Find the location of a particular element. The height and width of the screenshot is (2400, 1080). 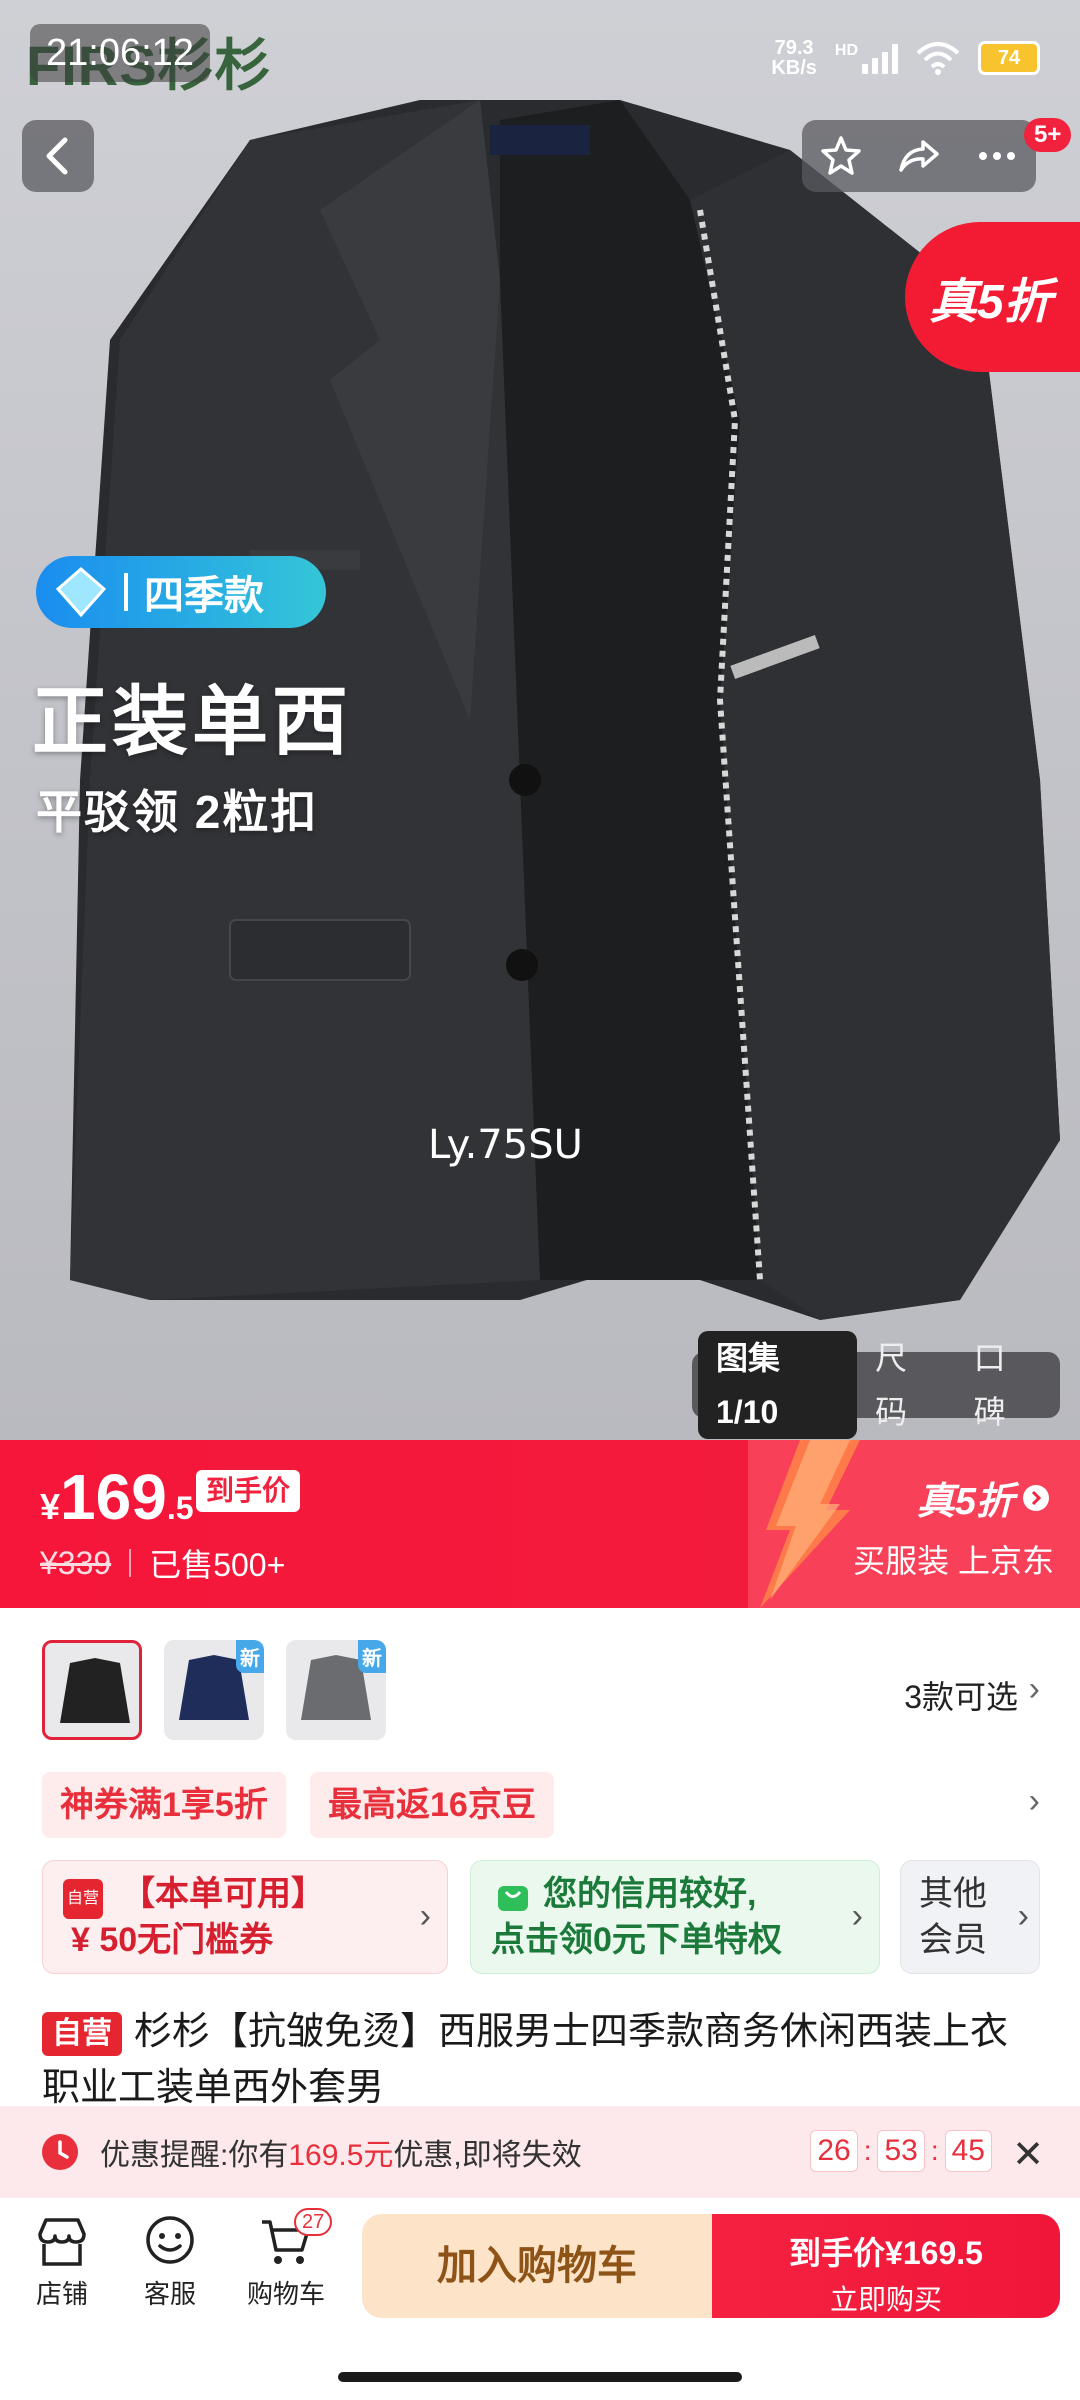

back-button is located at coordinates (58, 156).